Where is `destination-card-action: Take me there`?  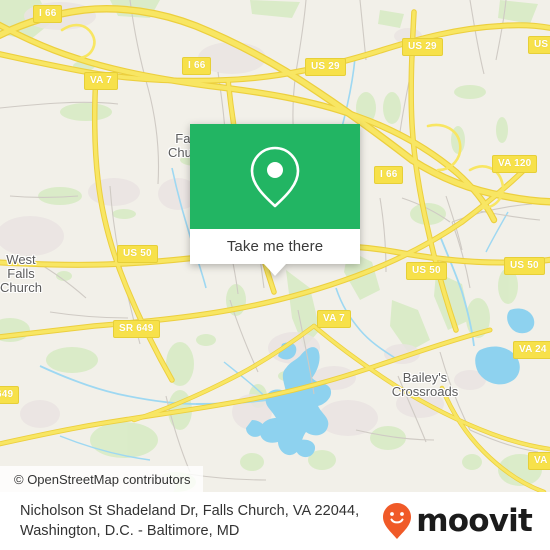 destination-card-action: Take me there is located at coordinates (275, 252).